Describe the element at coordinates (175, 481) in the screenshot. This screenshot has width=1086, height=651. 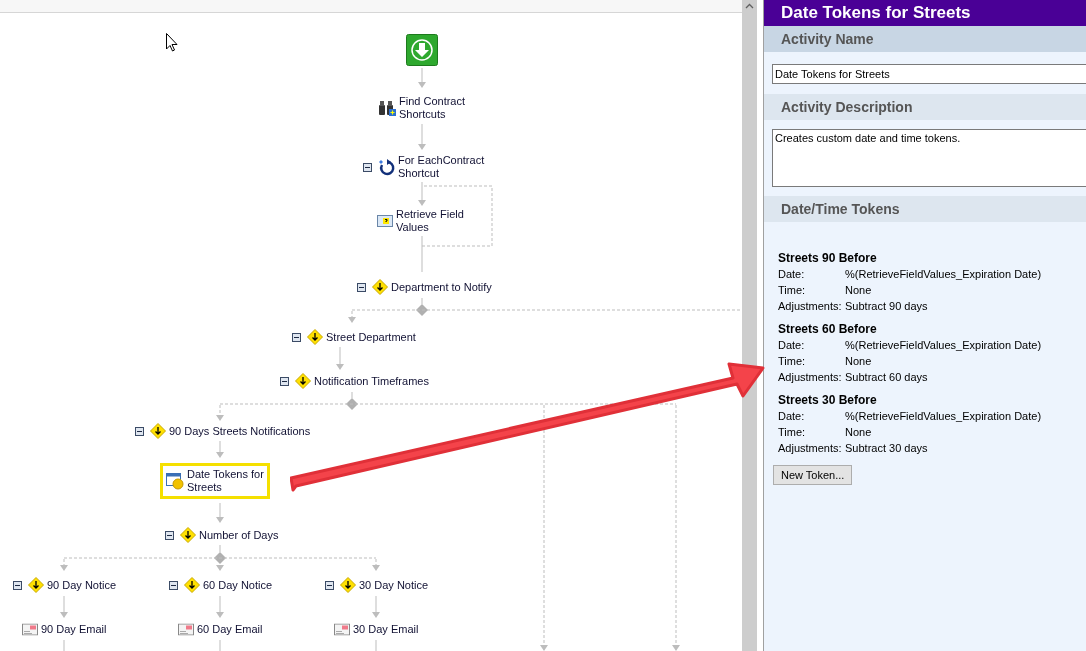
I see `calendar-coin-icon` at that location.